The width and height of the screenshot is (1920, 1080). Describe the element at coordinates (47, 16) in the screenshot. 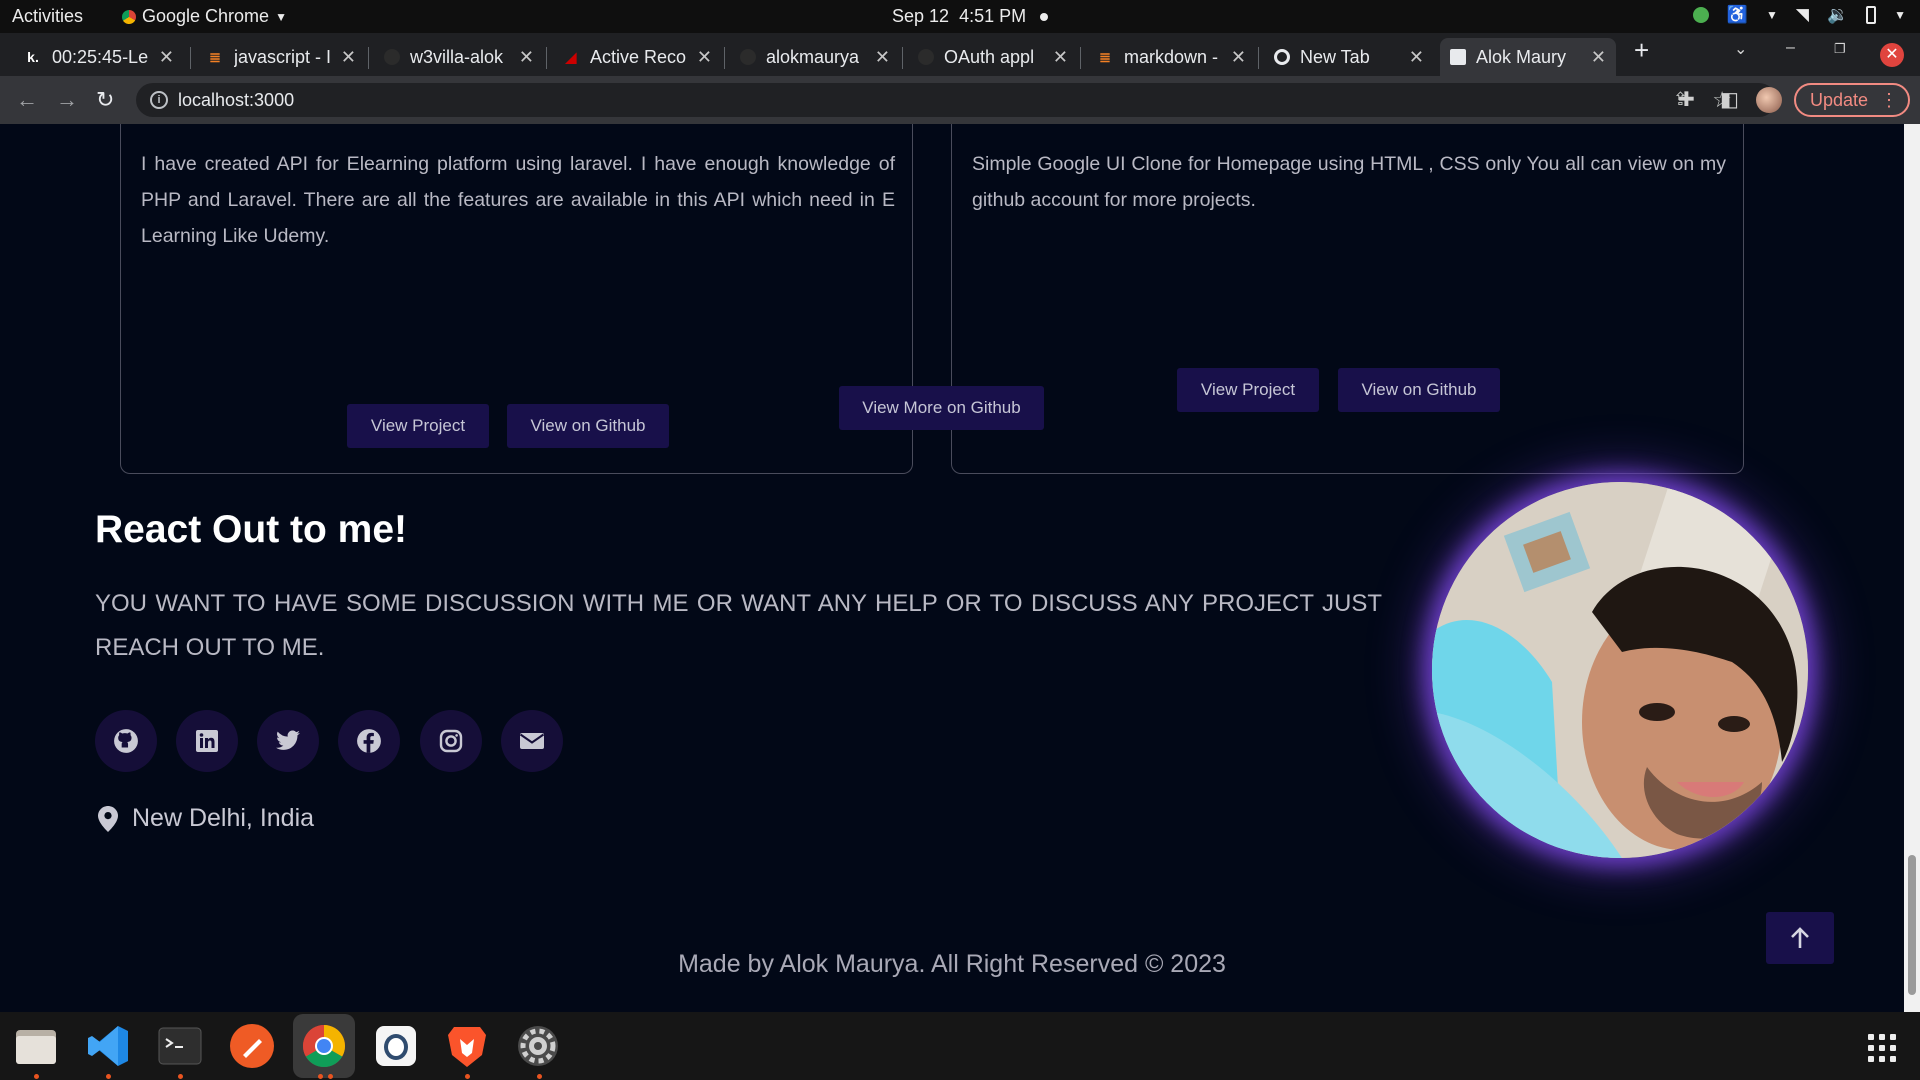

I see `activities-button: Activities` at that location.